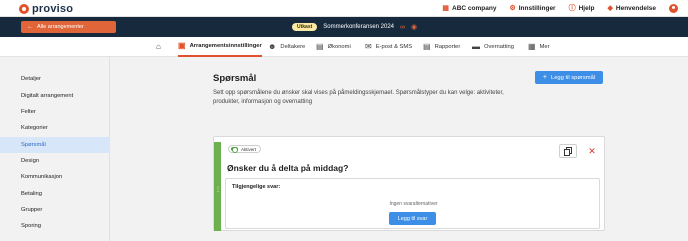  What do you see at coordinates (305, 27) in the screenshot?
I see `status-badge: Utkast` at bounding box center [305, 27].